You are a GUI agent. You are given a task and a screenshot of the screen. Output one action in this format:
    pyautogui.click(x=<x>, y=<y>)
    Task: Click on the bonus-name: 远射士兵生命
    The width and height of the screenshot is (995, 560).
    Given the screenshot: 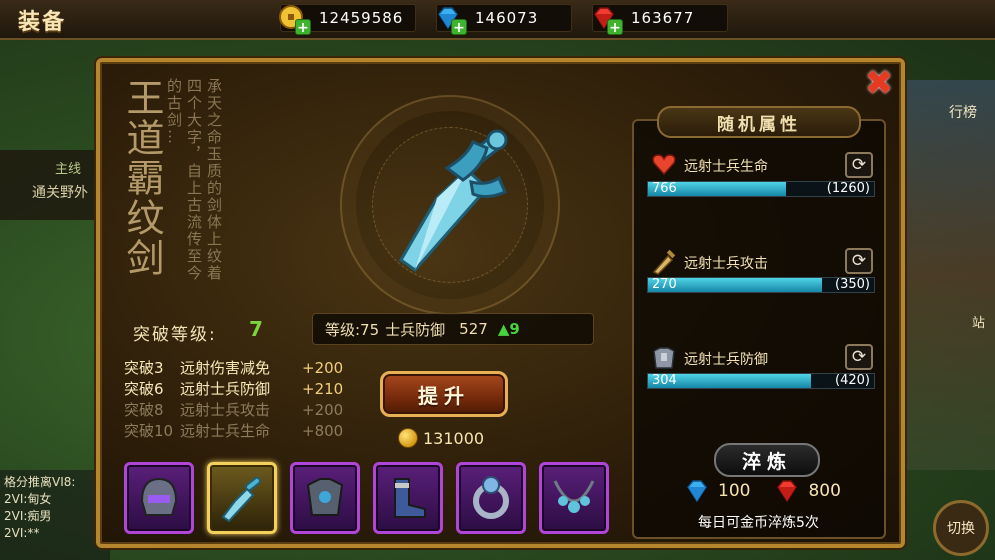 What is the action you would take?
    pyautogui.click(x=225, y=431)
    